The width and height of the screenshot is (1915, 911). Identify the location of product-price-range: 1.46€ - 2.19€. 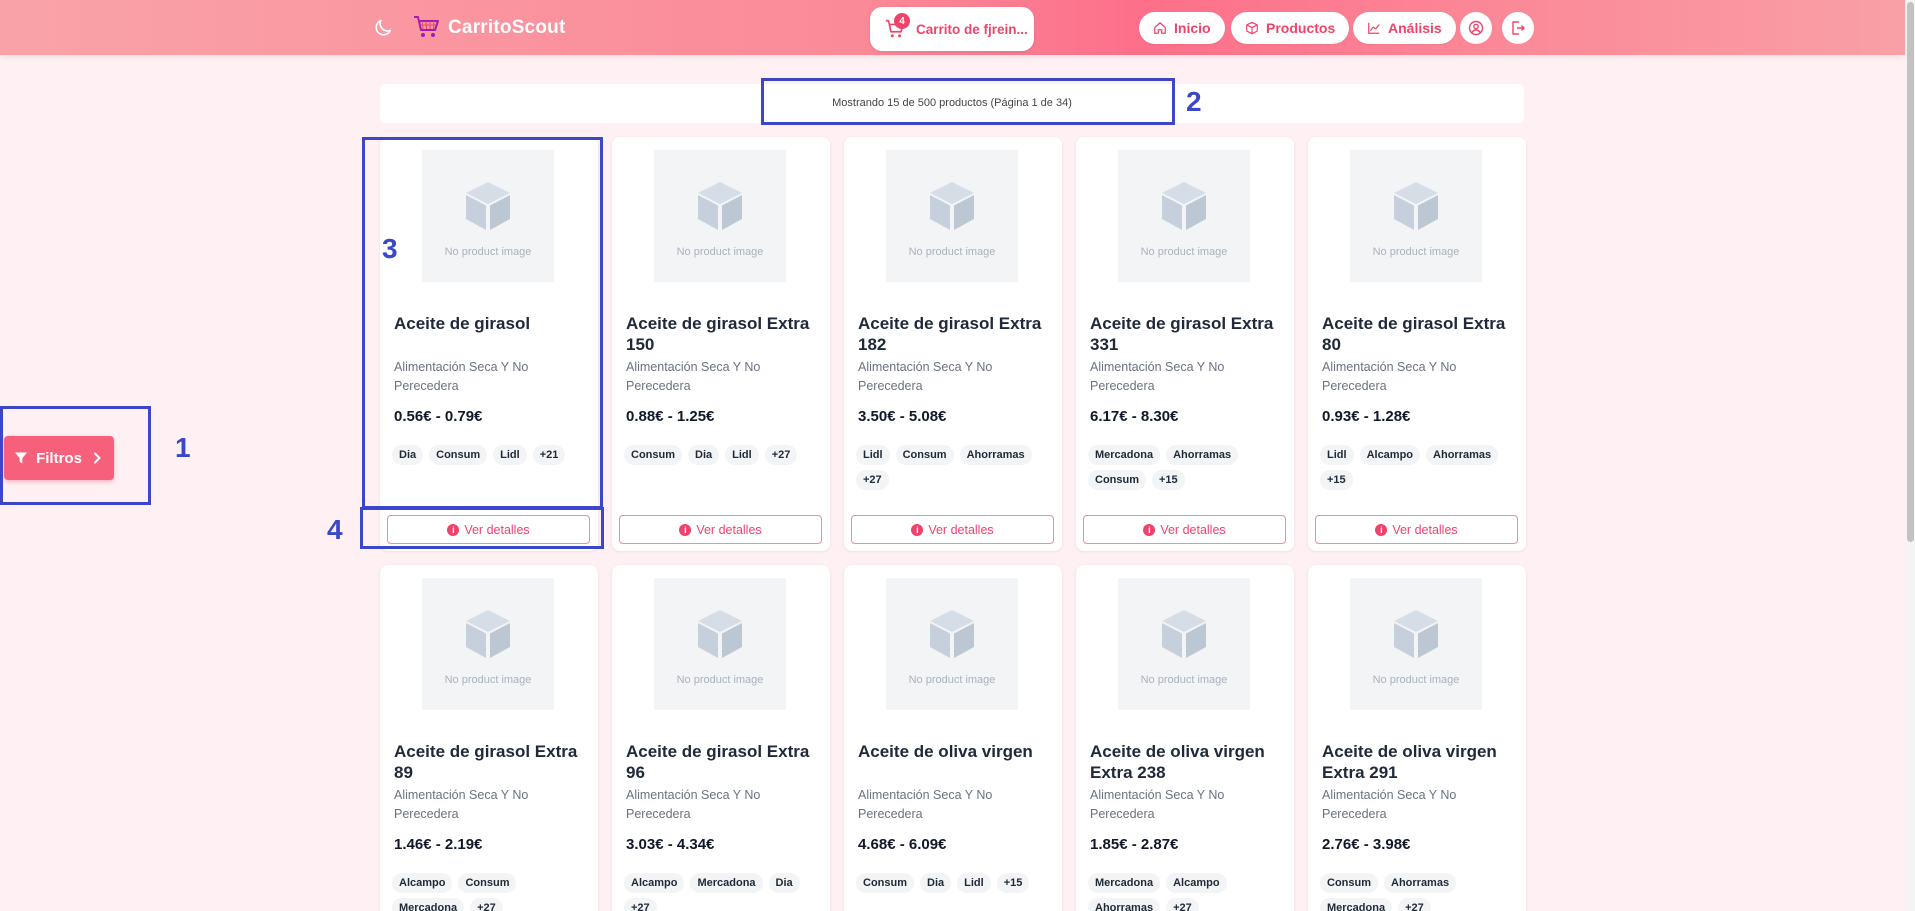
(438, 844).